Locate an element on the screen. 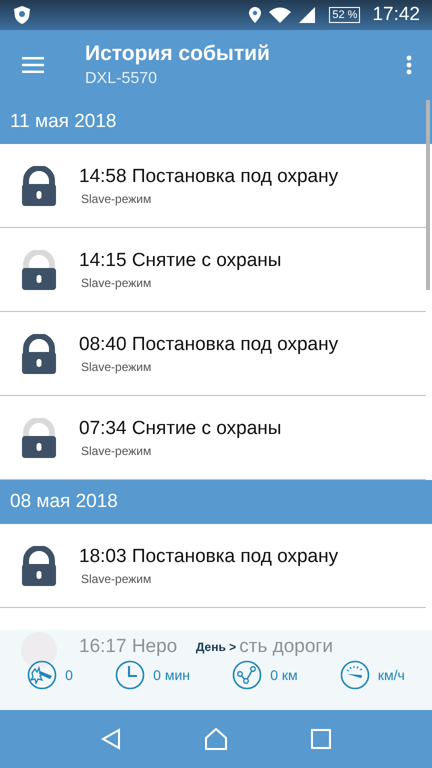  more-icon is located at coordinates (409, 65).